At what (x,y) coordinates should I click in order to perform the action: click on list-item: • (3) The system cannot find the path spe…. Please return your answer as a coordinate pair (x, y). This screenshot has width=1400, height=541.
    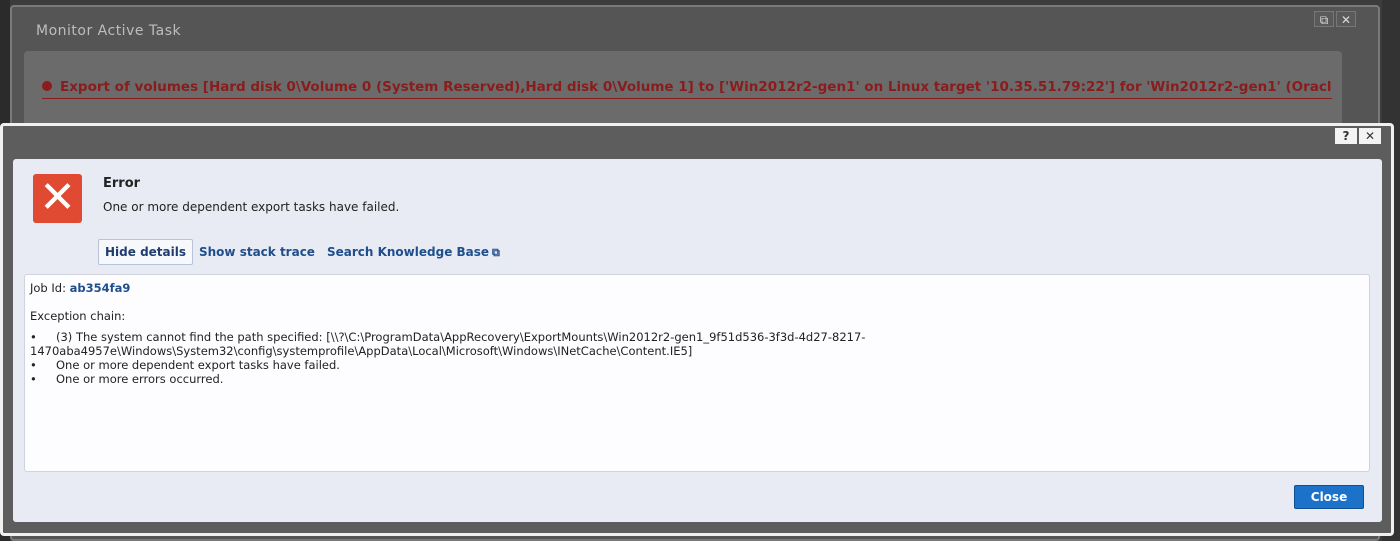
    Looking at the image, I should click on (448, 344).